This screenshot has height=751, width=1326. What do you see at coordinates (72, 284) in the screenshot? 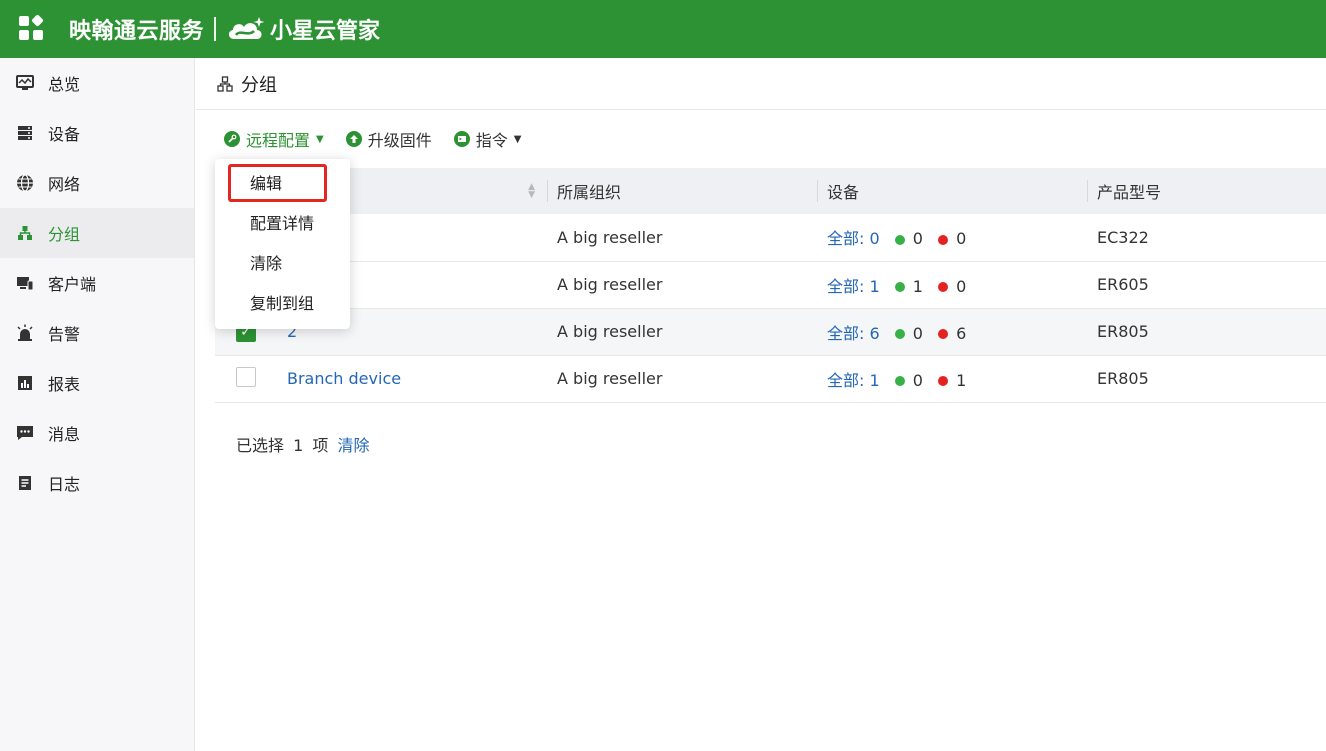
I see `sidebar-item-label: 客户端` at bounding box center [72, 284].